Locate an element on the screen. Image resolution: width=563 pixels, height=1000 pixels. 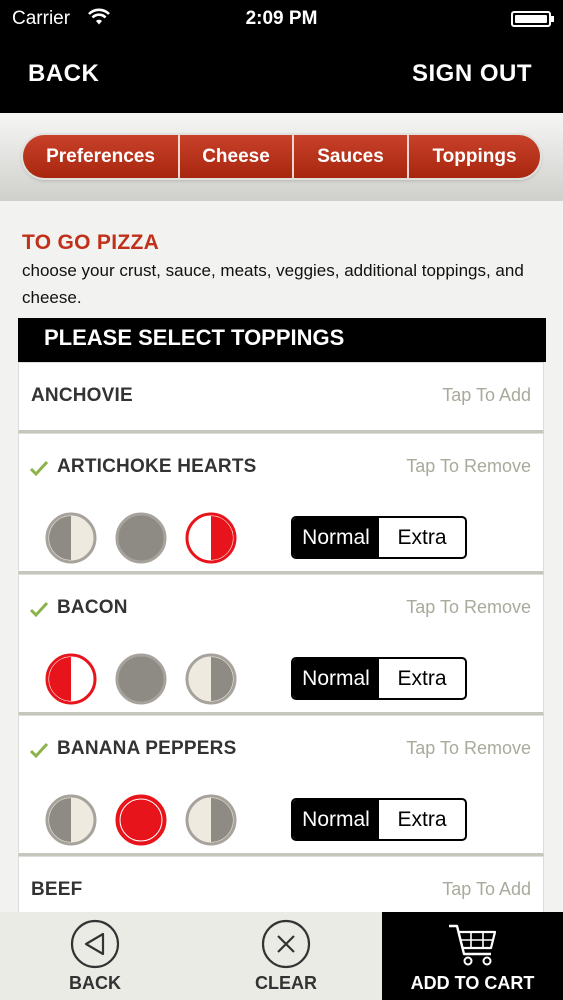
add-to-cart-button: ADD TO CART is located at coordinates (472, 956).